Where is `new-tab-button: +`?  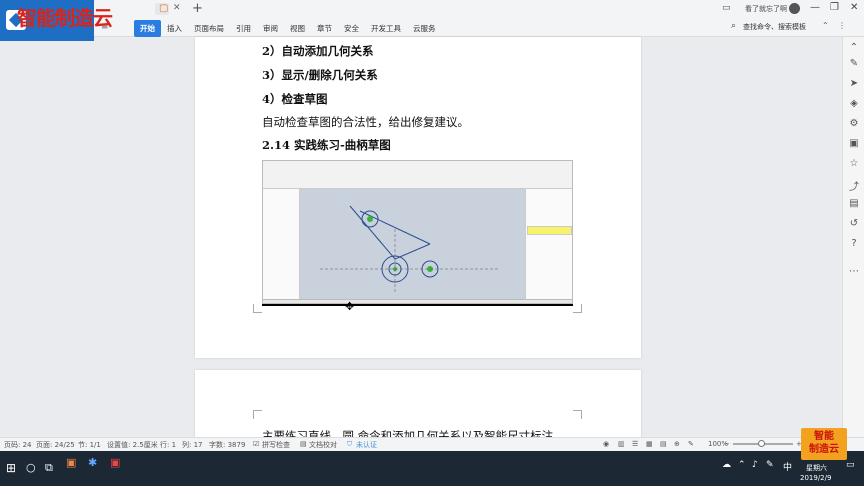
new-tab-button: + is located at coordinates (197, 8).